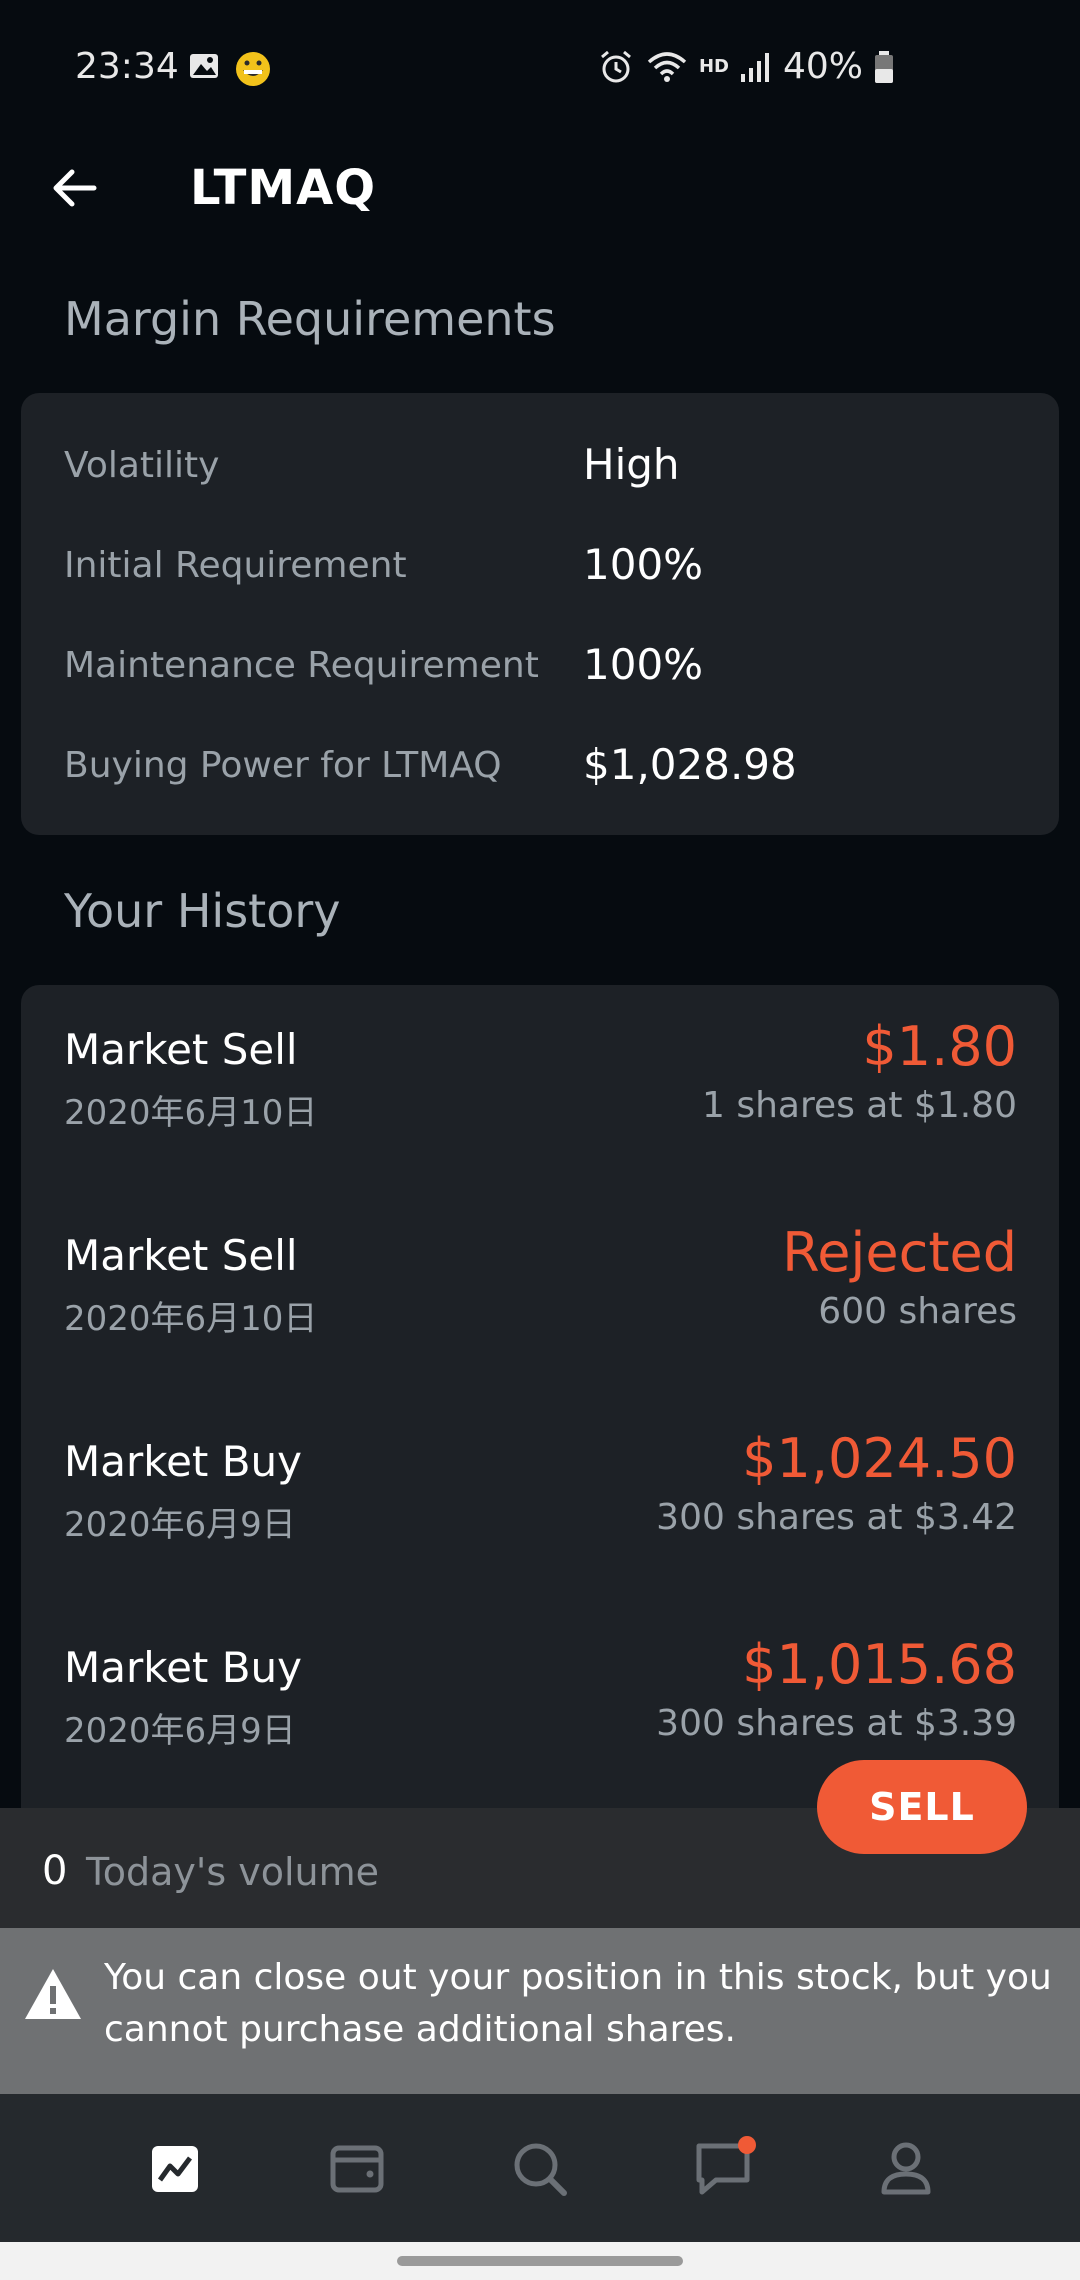 The image size is (1080, 2280). Describe the element at coordinates (713, 66) in the screenshot. I see `network-type: HD` at that location.